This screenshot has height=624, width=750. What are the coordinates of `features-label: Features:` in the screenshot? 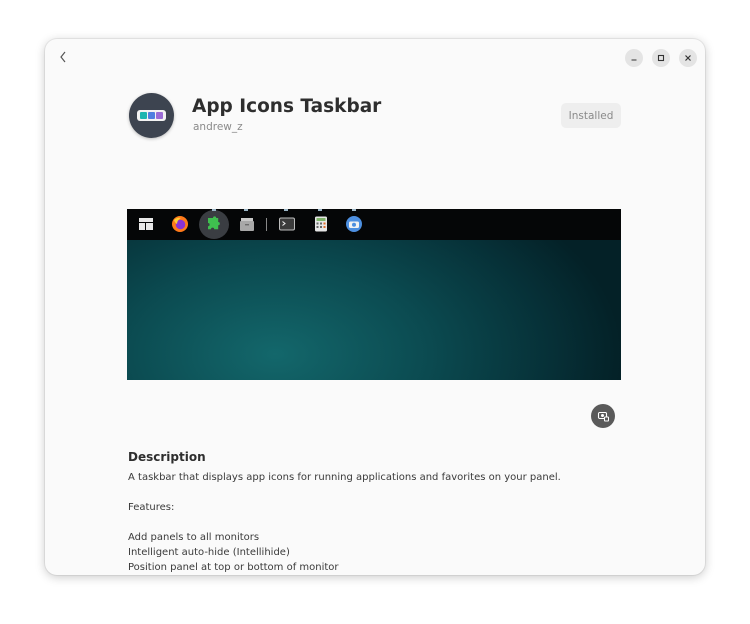 It's located at (151, 507).